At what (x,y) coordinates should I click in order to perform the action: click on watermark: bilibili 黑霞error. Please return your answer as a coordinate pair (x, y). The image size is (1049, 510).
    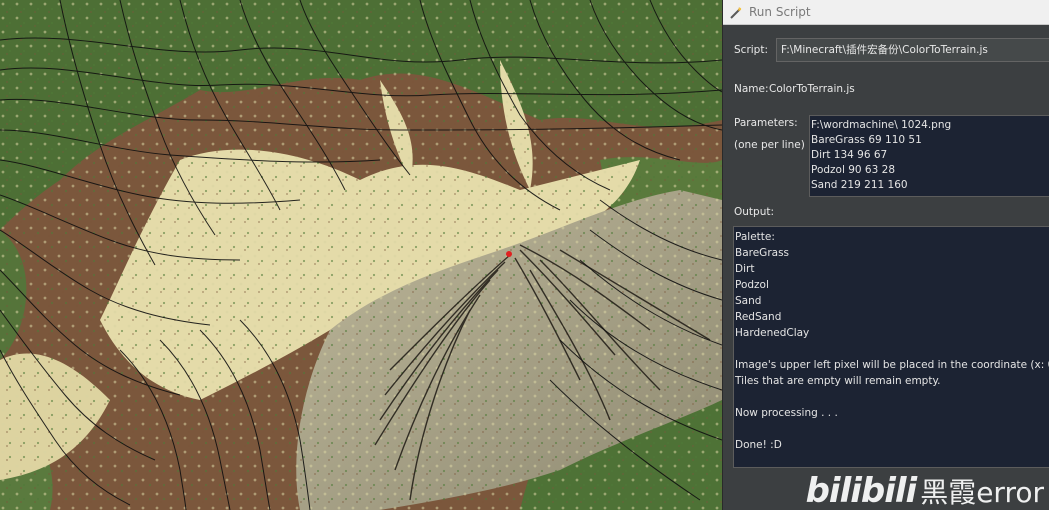
    Looking at the image, I should click on (925, 491).